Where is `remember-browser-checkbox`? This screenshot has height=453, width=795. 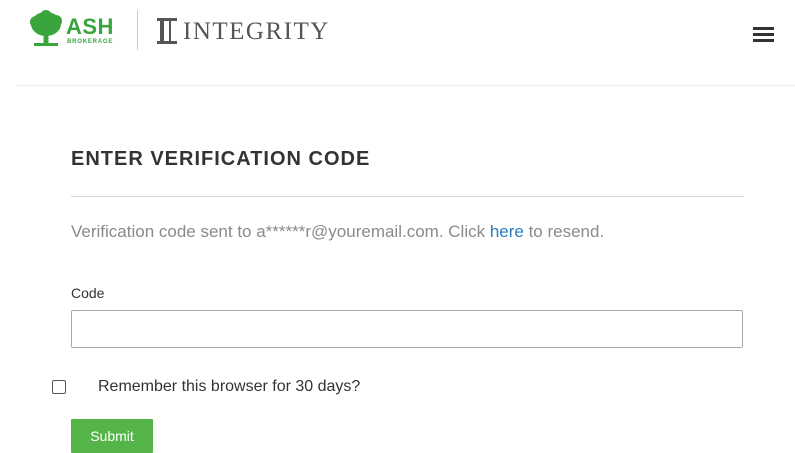
remember-browser-checkbox is located at coordinates (59, 387).